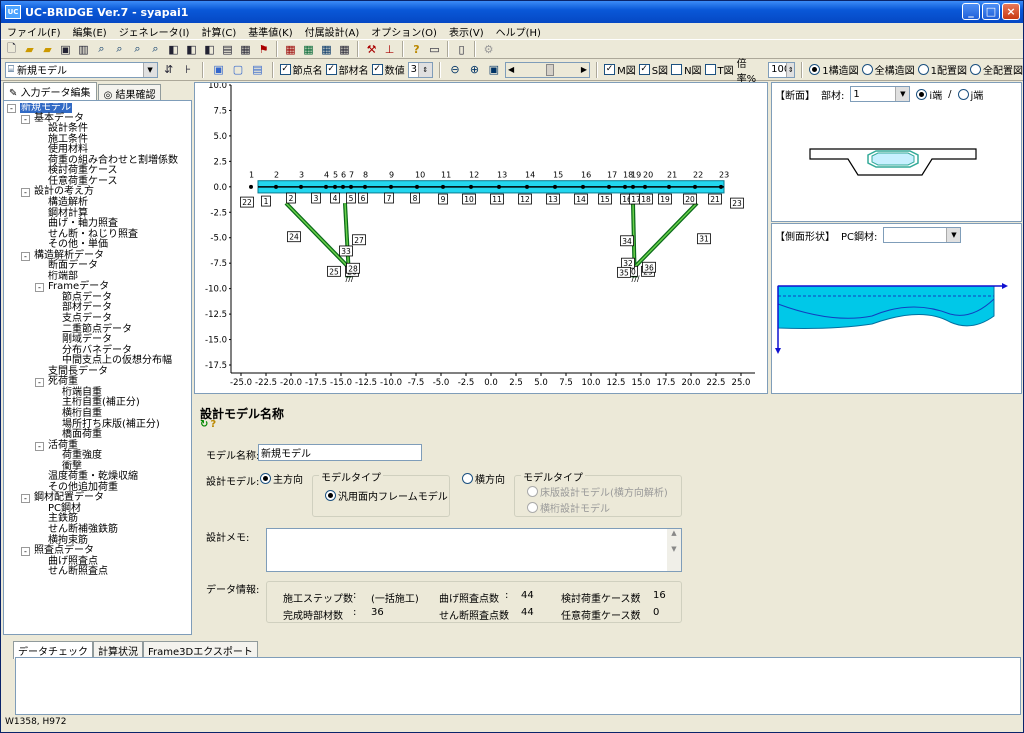 The width and height of the screenshot is (1024, 733). I want to click on menu-generator: ジェネレータ(I), so click(154, 31).